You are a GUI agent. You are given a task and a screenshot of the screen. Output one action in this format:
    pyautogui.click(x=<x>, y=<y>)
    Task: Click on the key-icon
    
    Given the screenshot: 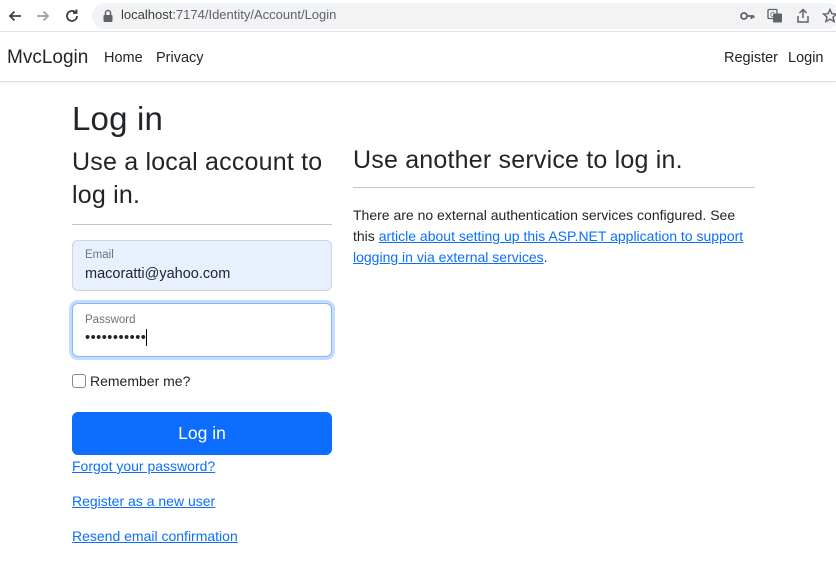 What is the action you would take?
    pyautogui.click(x=747, y=16)
    